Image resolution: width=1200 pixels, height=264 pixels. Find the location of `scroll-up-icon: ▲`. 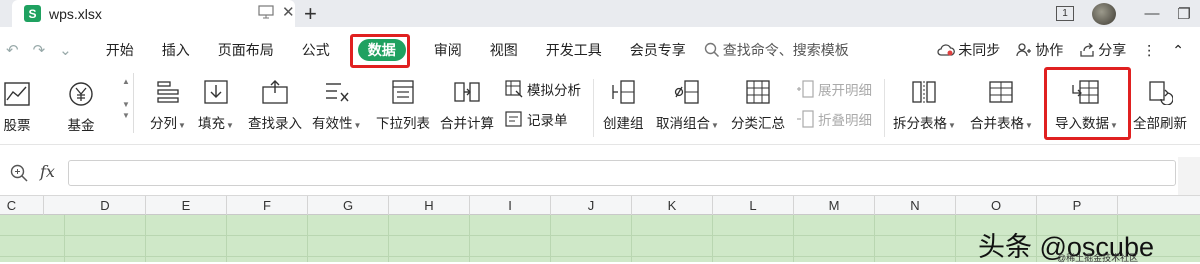

scroll-up-icon: ▲ is located at coordinates (126, 81).